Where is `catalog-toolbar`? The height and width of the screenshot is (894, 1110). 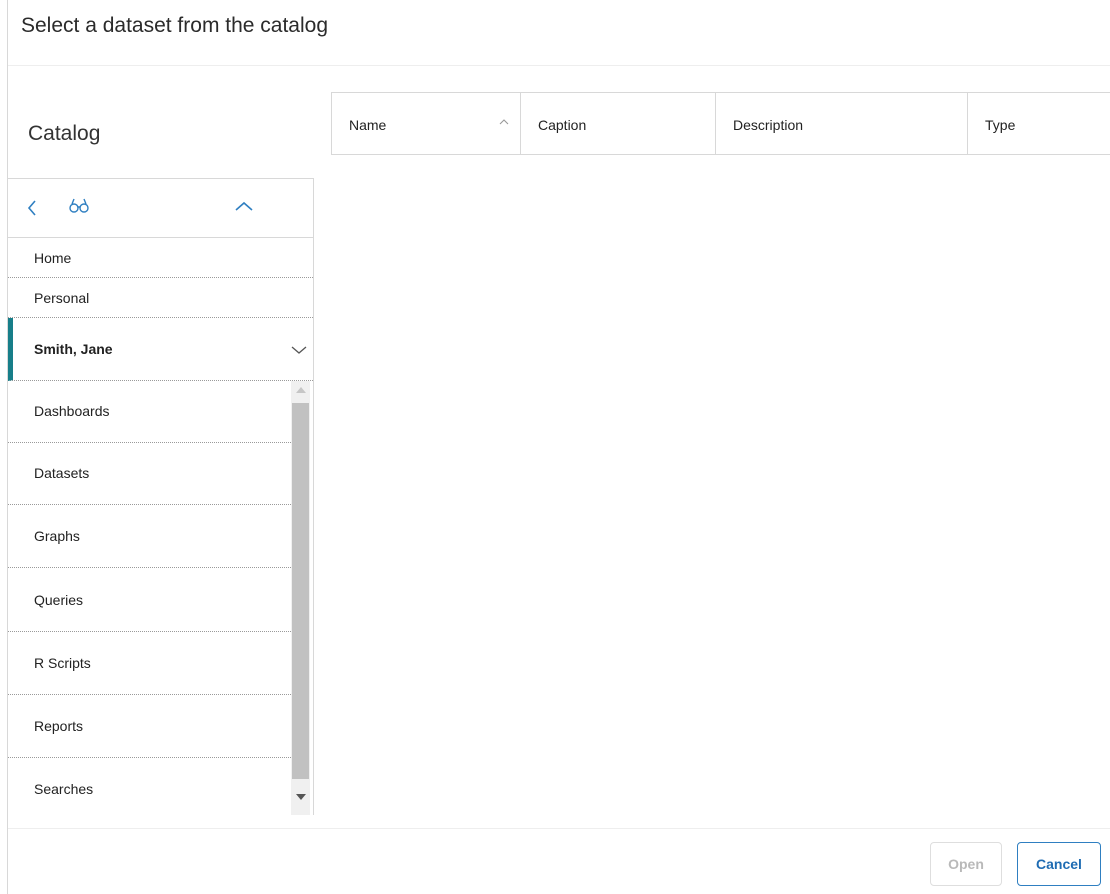 catalog-toolbar is located at coordinates (160, 208).